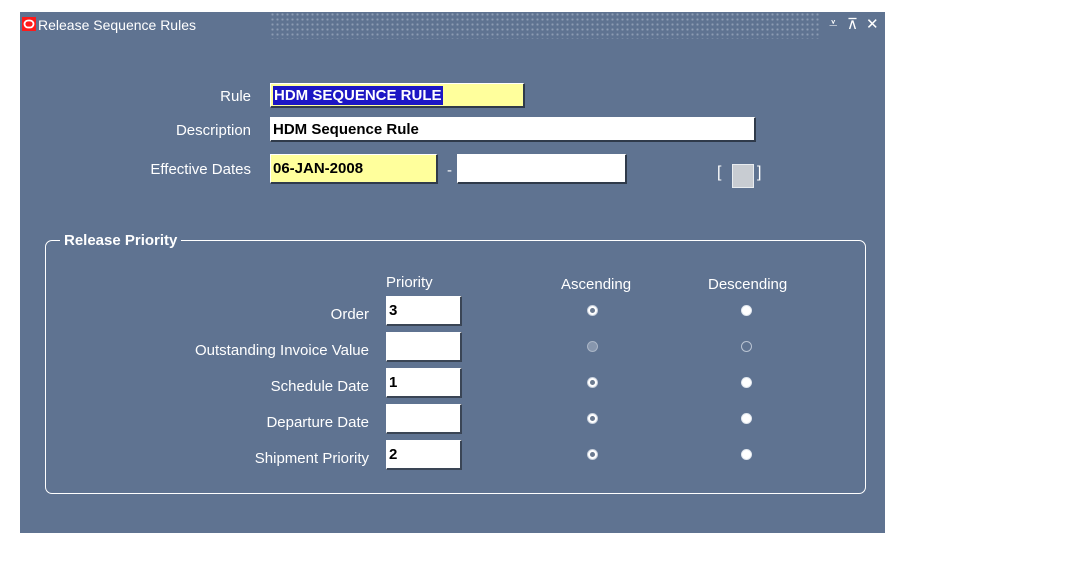 Image resolution: width=1077 pixels, height=562 pixels. Describe the element at coordinates (235, 96) in the screenshot. I see `rule-label: Rule` at that location.